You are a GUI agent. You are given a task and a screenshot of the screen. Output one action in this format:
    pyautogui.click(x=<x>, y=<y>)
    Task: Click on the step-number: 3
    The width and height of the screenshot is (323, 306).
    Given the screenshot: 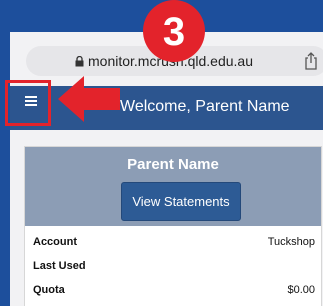 What is the action you would take?
    pyautogui.click(x=174, y=32)
    